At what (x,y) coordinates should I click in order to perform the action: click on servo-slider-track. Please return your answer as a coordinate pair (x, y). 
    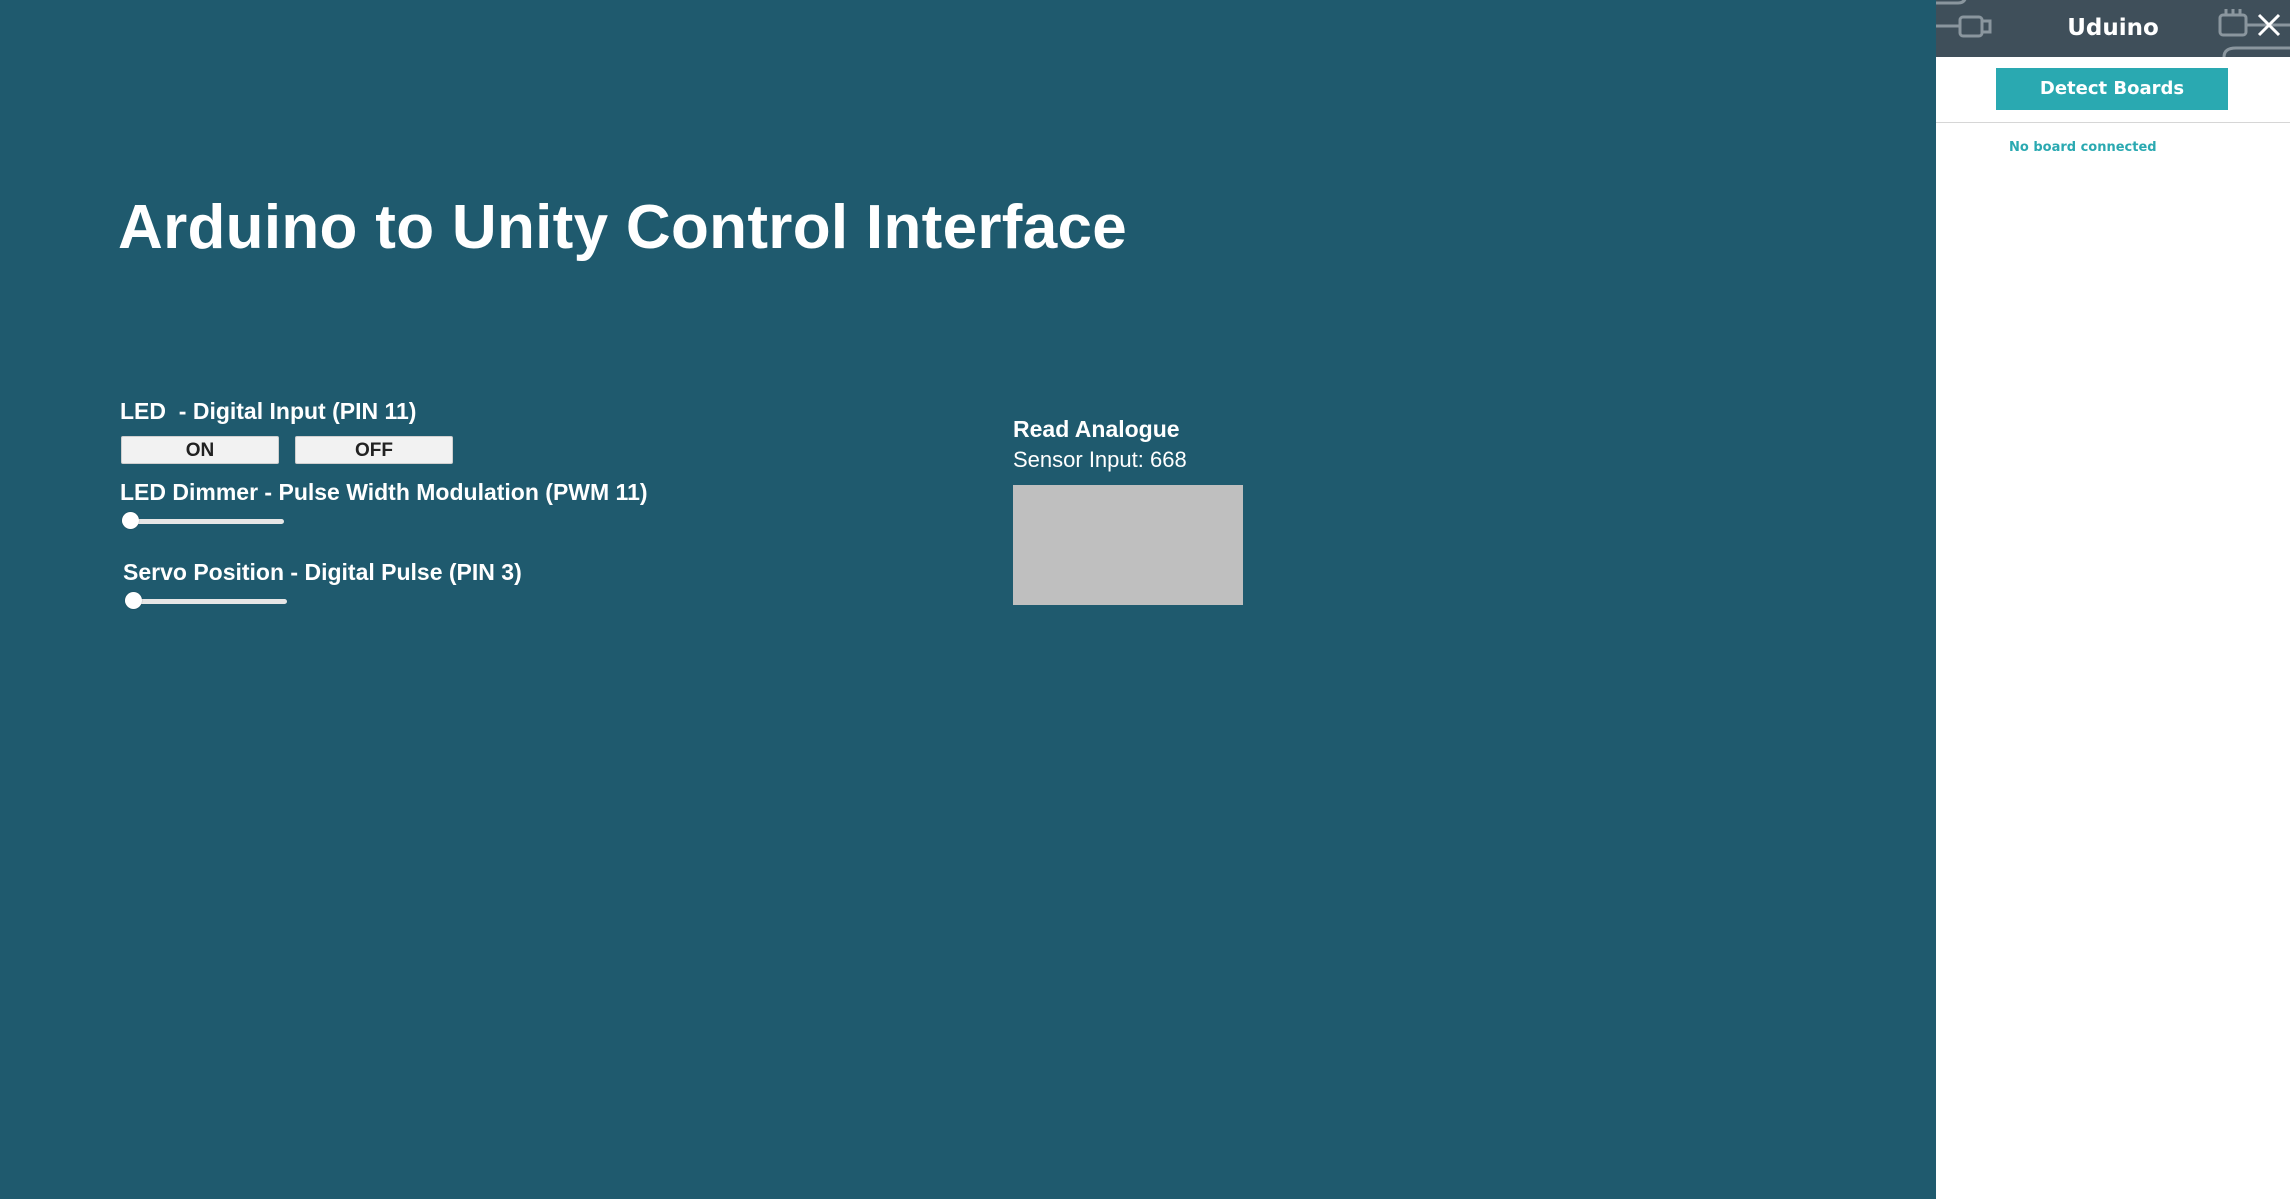
    Looking at the image, I should click on (206, 601).